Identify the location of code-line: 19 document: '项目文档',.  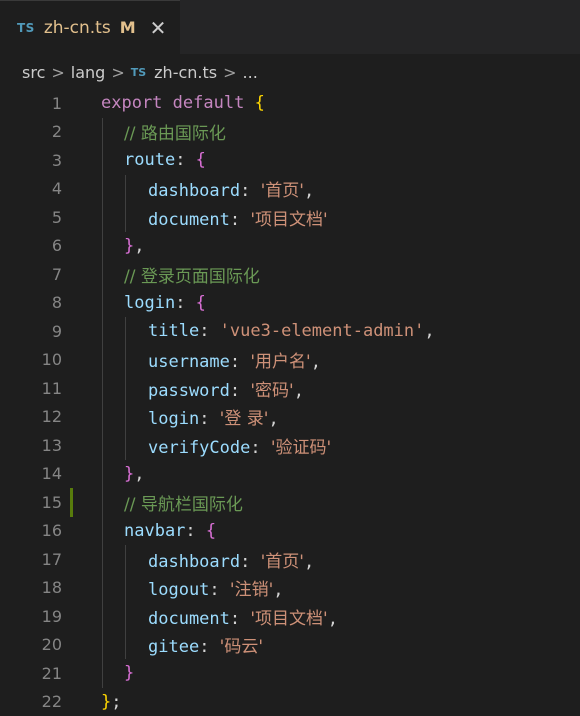
(290, 616).